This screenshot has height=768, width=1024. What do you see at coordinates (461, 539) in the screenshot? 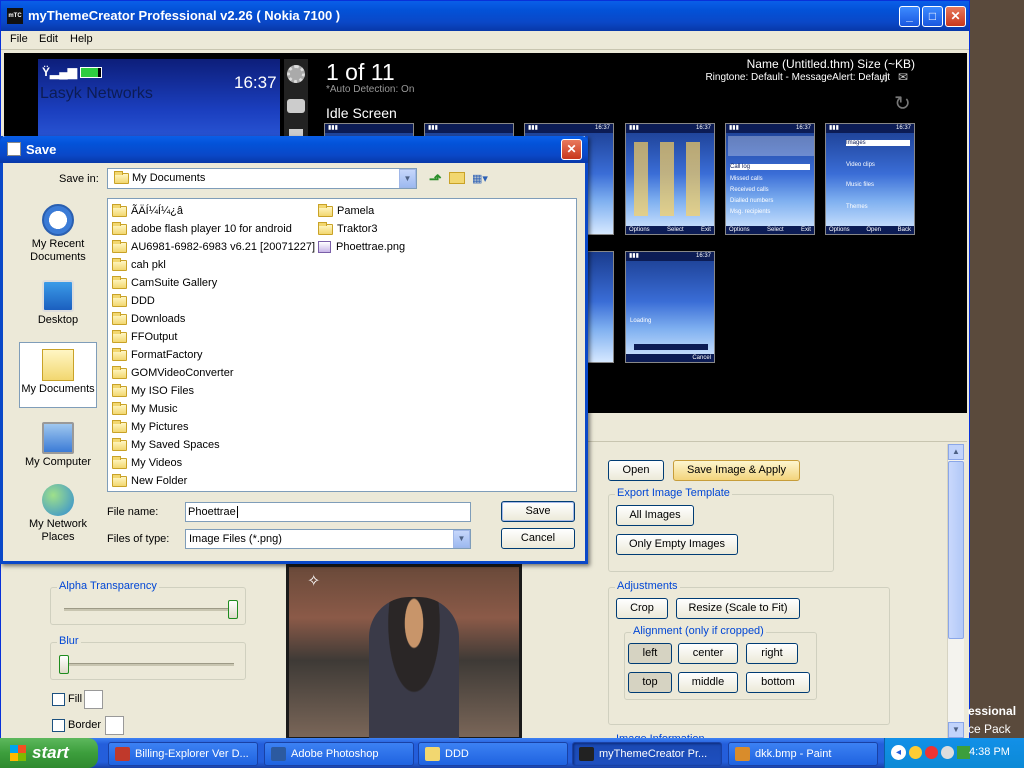
I see `file-type-chevron-icon: ▼` at bounding box center [461, 539].